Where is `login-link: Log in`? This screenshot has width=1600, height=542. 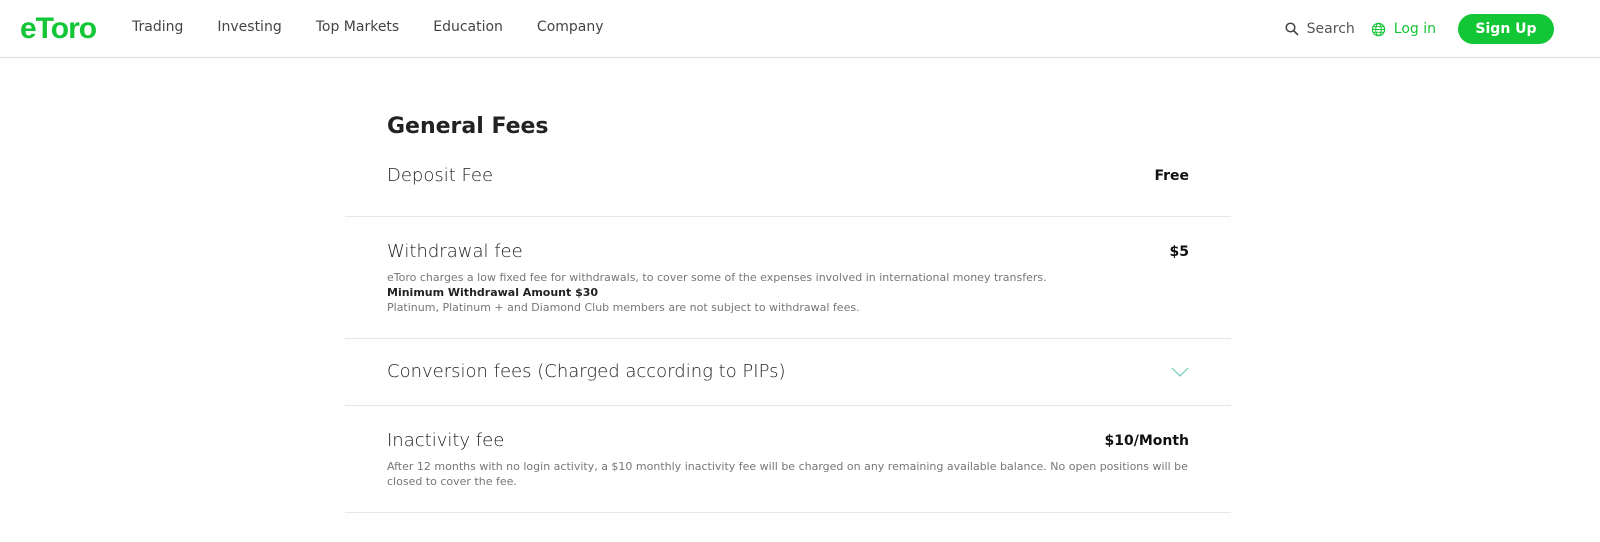 login-link: Log in is located at coordinates (1415, 29).